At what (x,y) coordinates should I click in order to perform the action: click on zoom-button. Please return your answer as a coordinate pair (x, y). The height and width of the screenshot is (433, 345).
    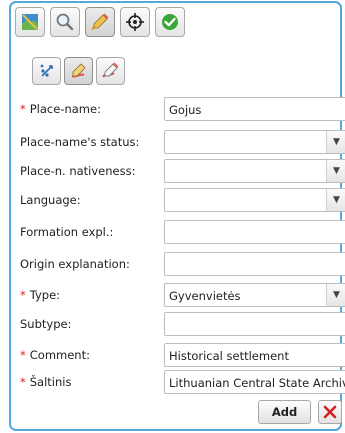
    Looking at the image, I should click on (65, 22).